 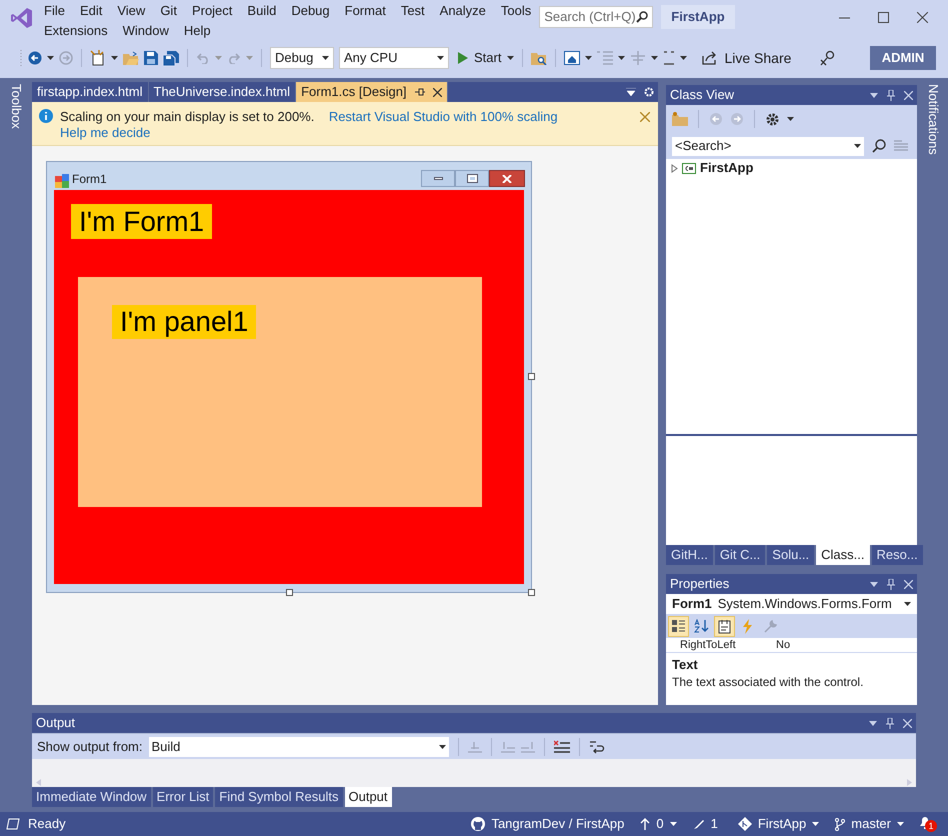 I want to click on property-value: No, so click(x=783, y=645).